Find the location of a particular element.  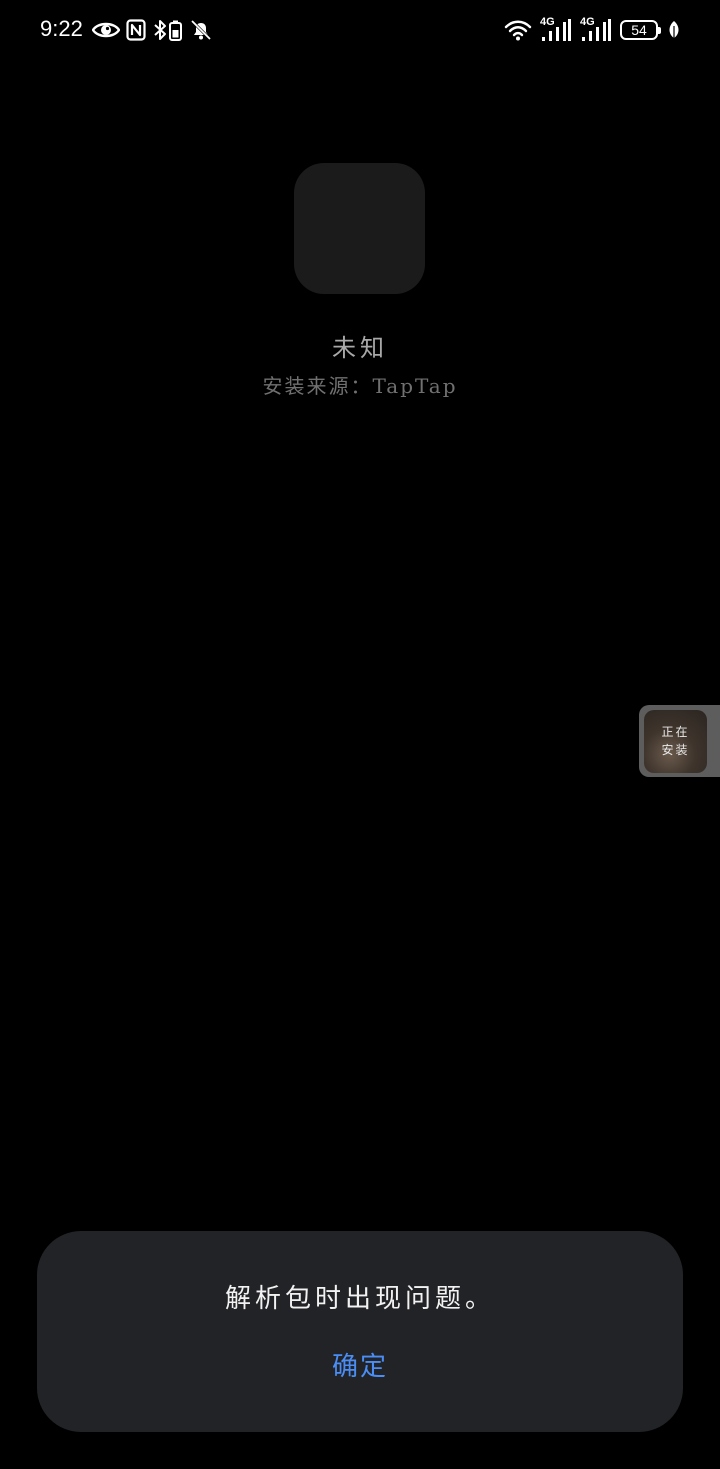

battery-icon: 54 is located at coordinates (640, 30).